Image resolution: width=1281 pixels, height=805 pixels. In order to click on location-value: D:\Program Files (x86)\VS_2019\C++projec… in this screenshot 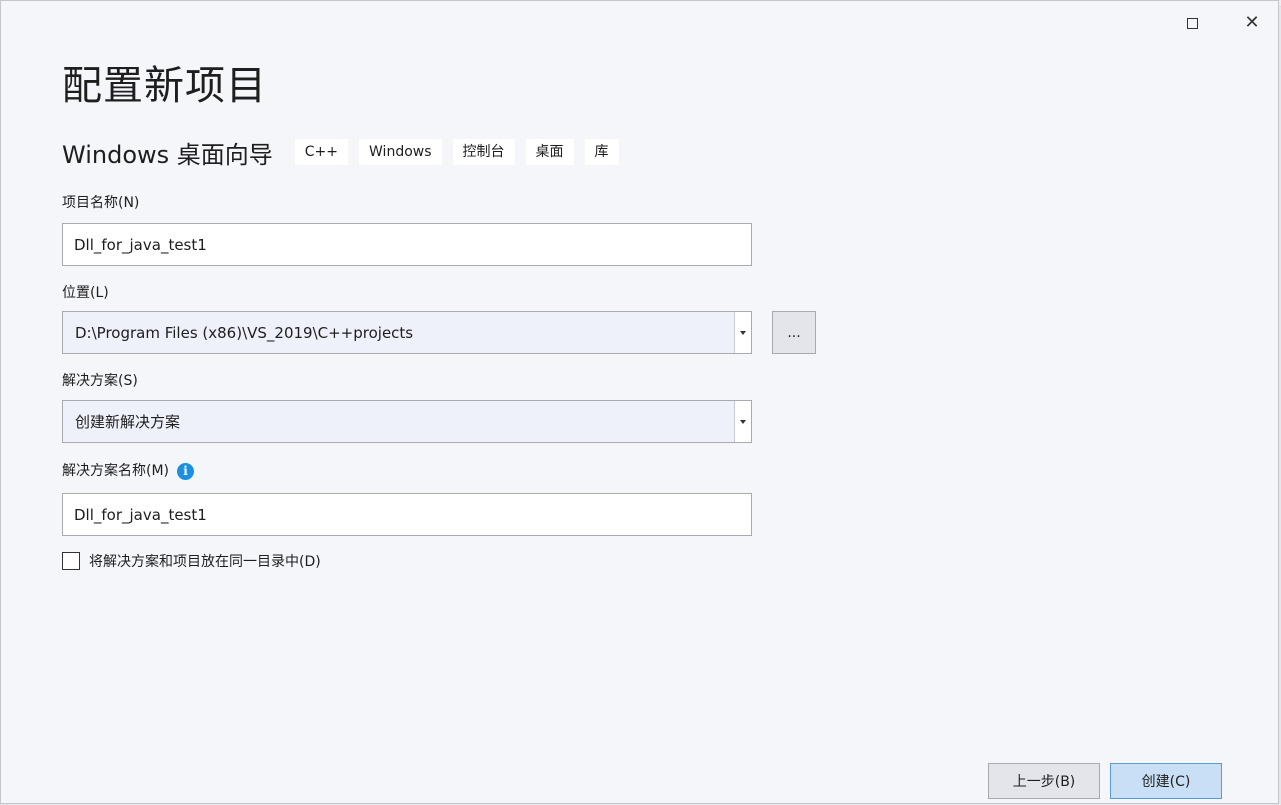, I will do `click(244, 332)`.